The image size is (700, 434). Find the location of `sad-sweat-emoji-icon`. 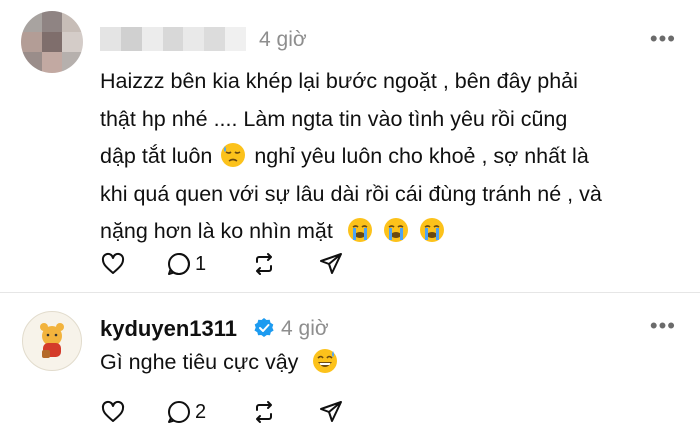

sad-sweat-emoji-icon is located at coordinates (233, 155).